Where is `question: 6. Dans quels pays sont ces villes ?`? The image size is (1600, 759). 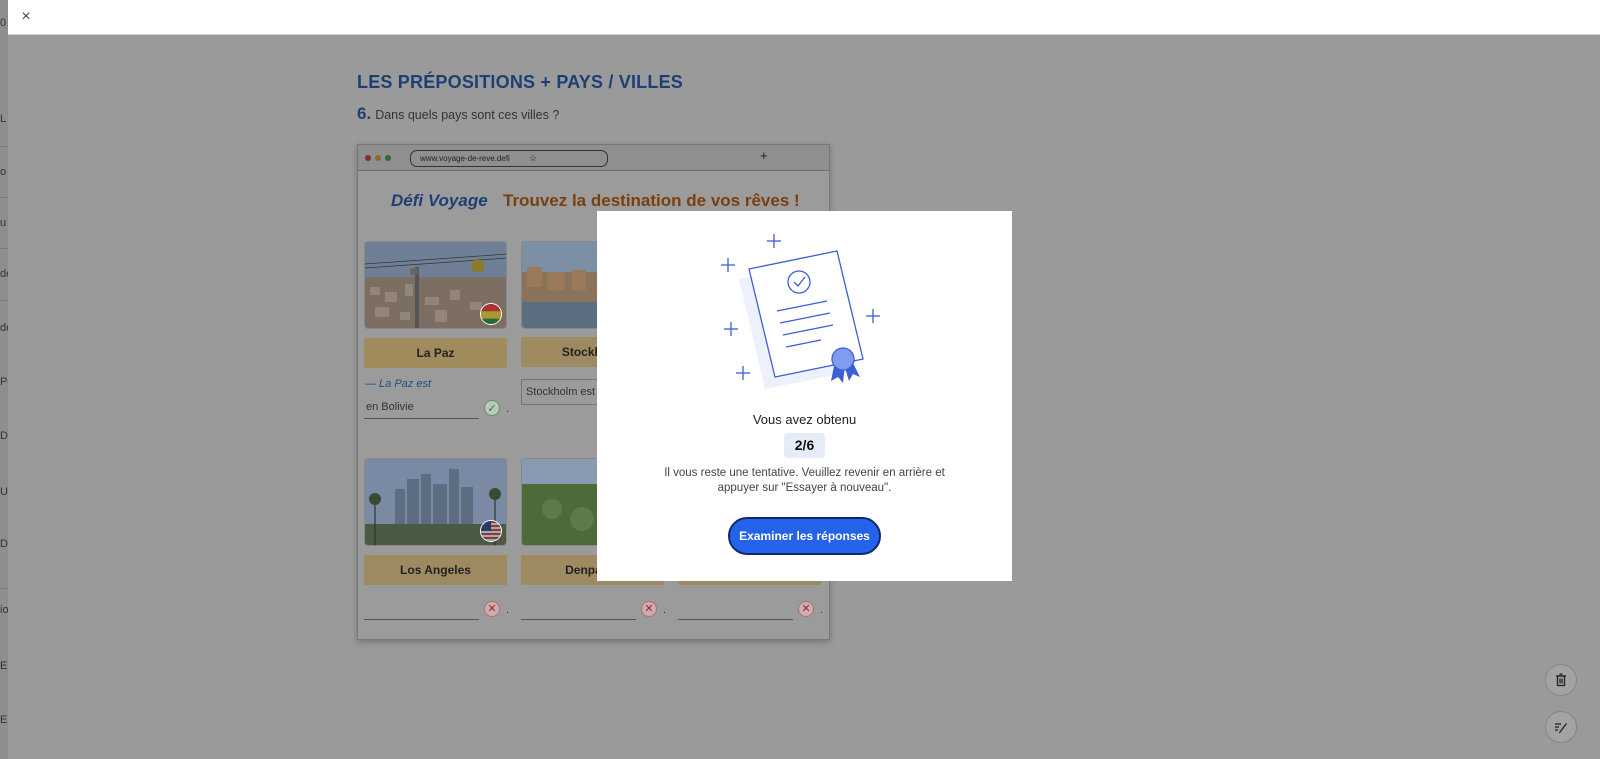
question: 6. Dans quels pays sont ces villes ? is located at coordinates (458, 114).